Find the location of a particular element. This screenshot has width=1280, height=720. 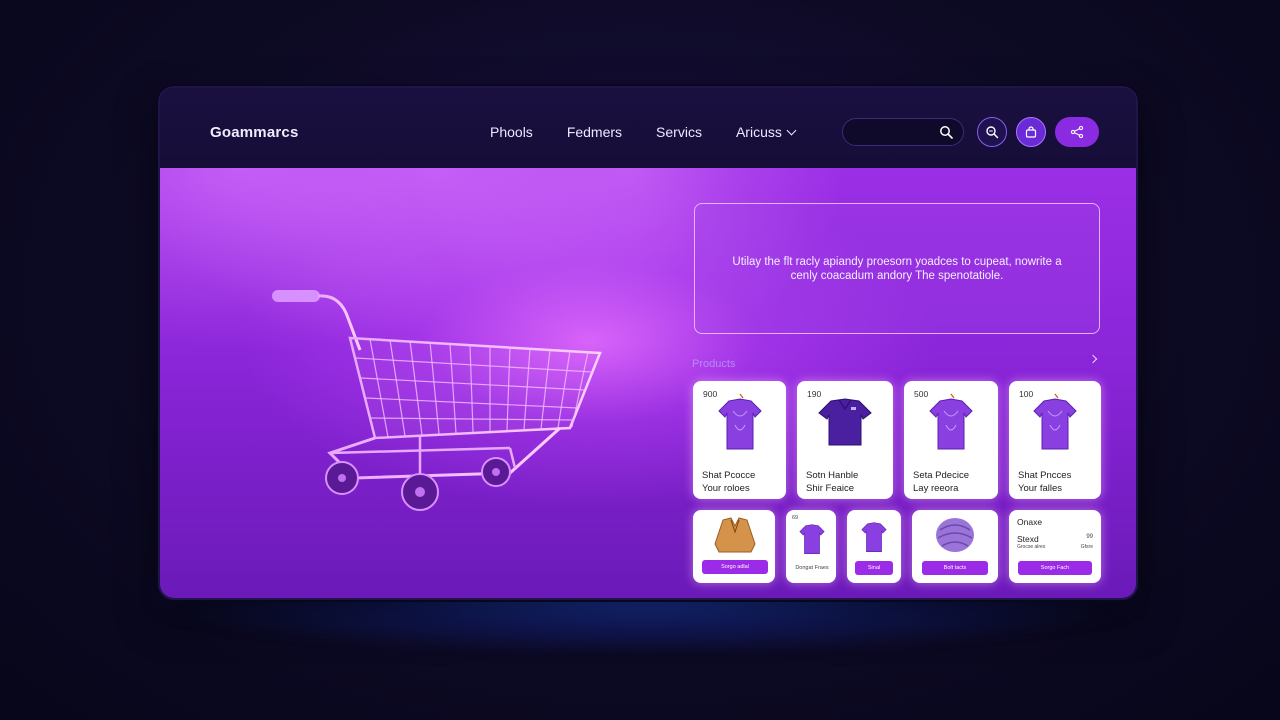

nav-link-aricuss-label: Aricuss is located at coordinates (758, 132).